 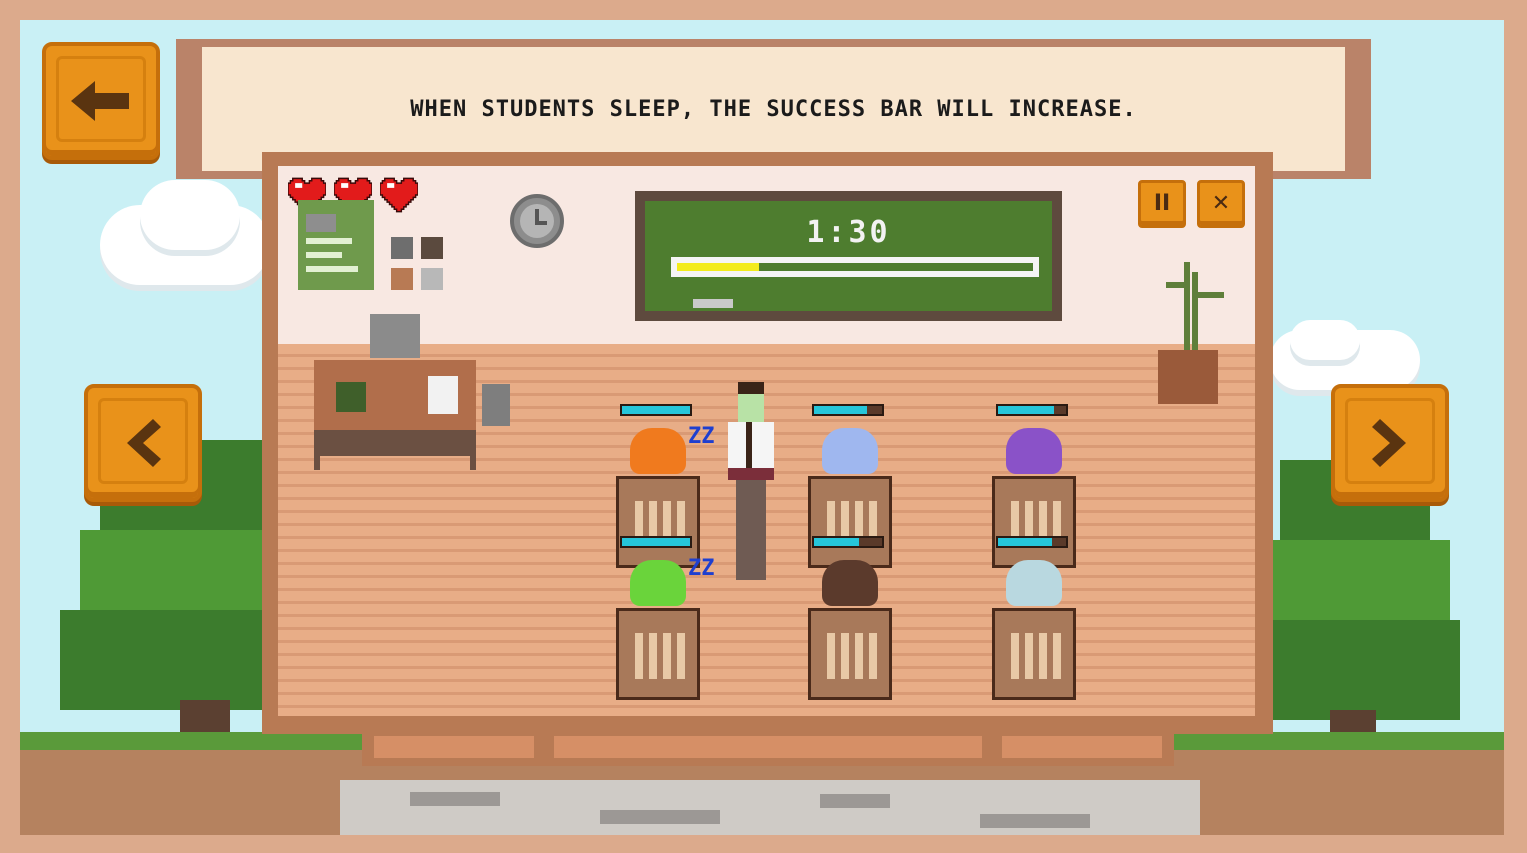 I want to click on student-4: ZZ, so click(x=665, y=618).